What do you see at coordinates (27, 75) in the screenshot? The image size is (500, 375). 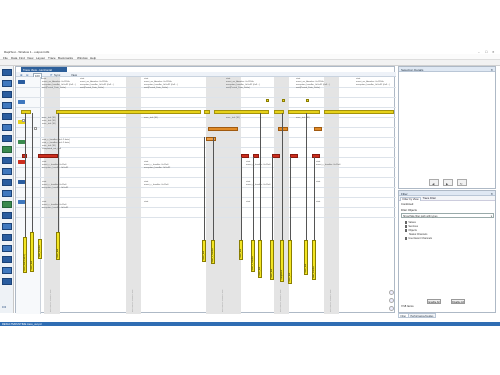 I see `zoom-out-icon: ⊖` at bounding box center [27, 75].